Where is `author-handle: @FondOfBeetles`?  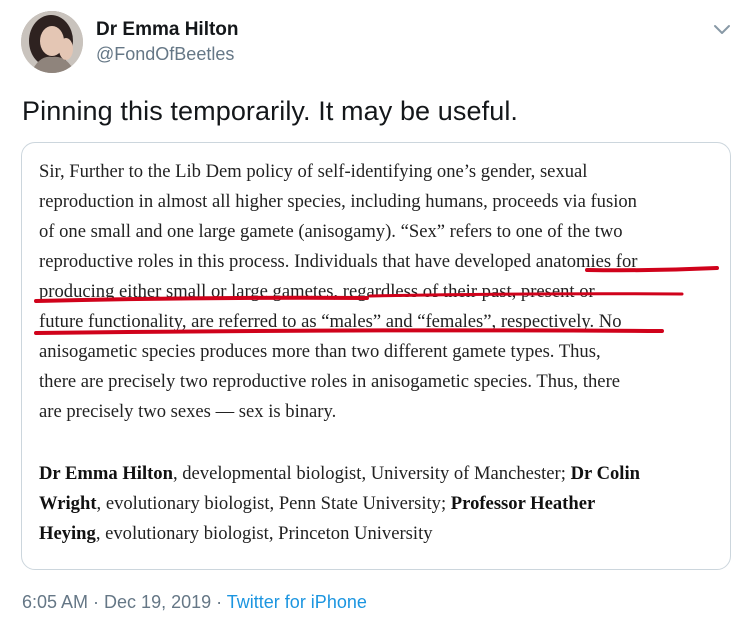 author-handle: @FondOfBeetles is located at coordinates (165, 54).